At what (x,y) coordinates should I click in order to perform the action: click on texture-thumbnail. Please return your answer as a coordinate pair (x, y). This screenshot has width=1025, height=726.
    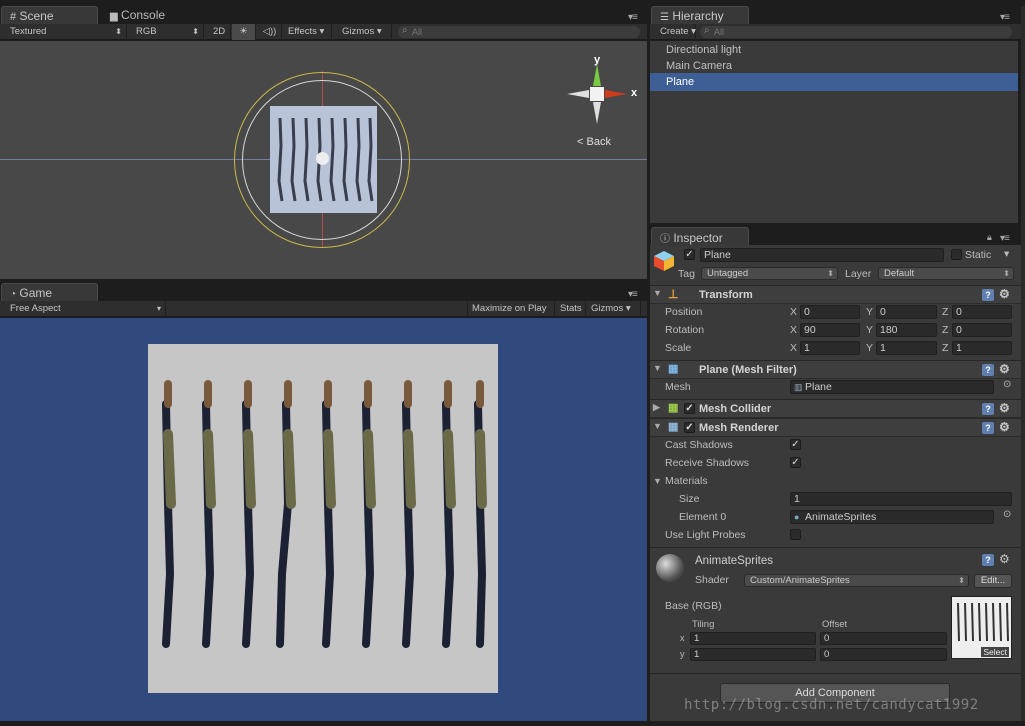
    Looking at the image, I should click on (983, 622).